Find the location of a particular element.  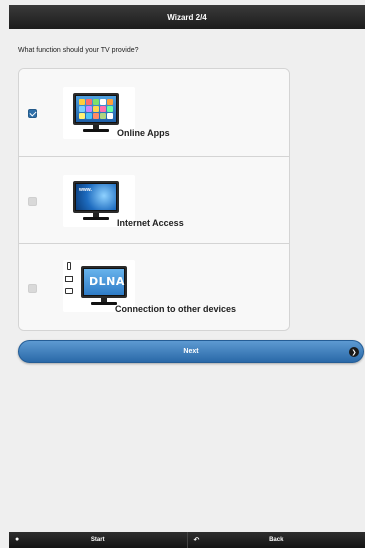

arrow-right-icon: ❯ is located at coordinates (354, 352).